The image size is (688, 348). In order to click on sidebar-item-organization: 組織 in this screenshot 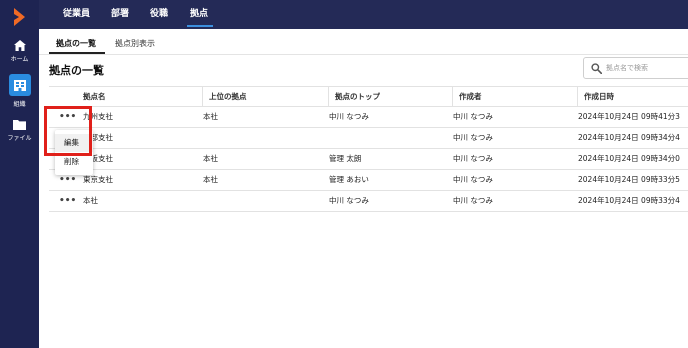, I will do `click(19, 91)`.